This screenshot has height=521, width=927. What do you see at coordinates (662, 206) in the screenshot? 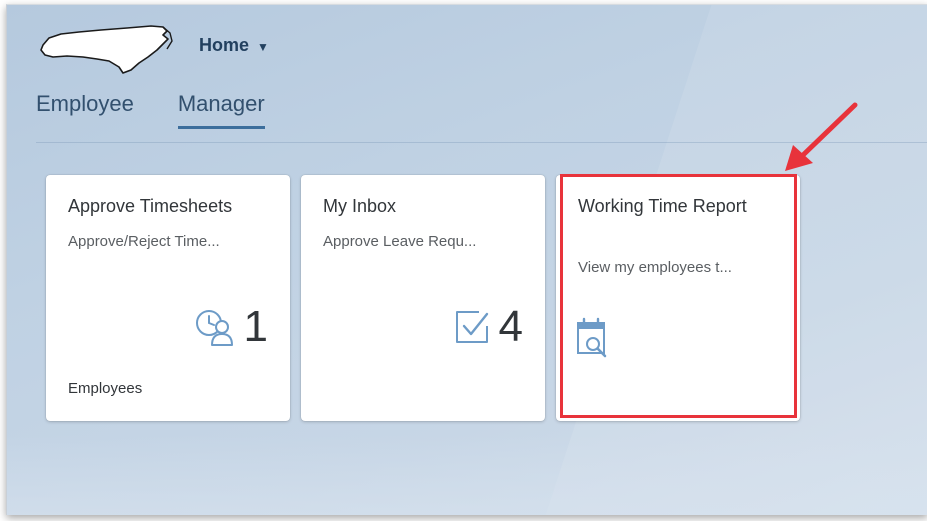
I see `tile-title: Working Time Report` at bounding box center [662, 206].